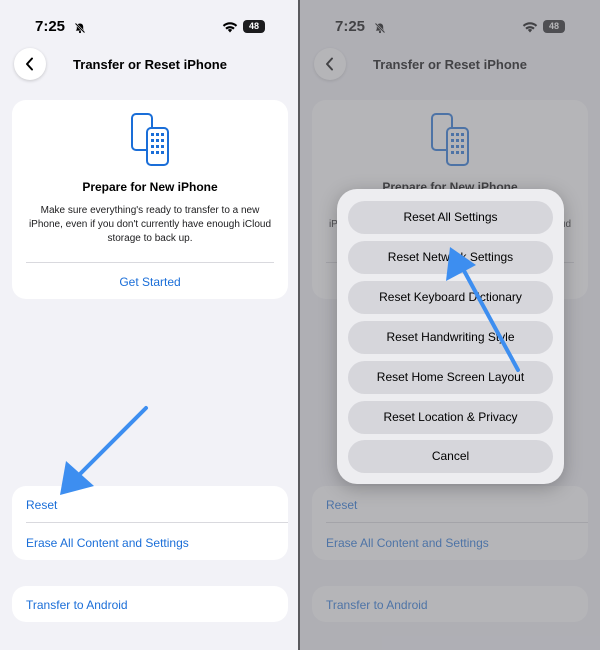 The image size is (600, 650). What do you see at coordinates (80, 30) in the screenshot?
I see `silent-bell-icon` at bounding box center [80, 30].